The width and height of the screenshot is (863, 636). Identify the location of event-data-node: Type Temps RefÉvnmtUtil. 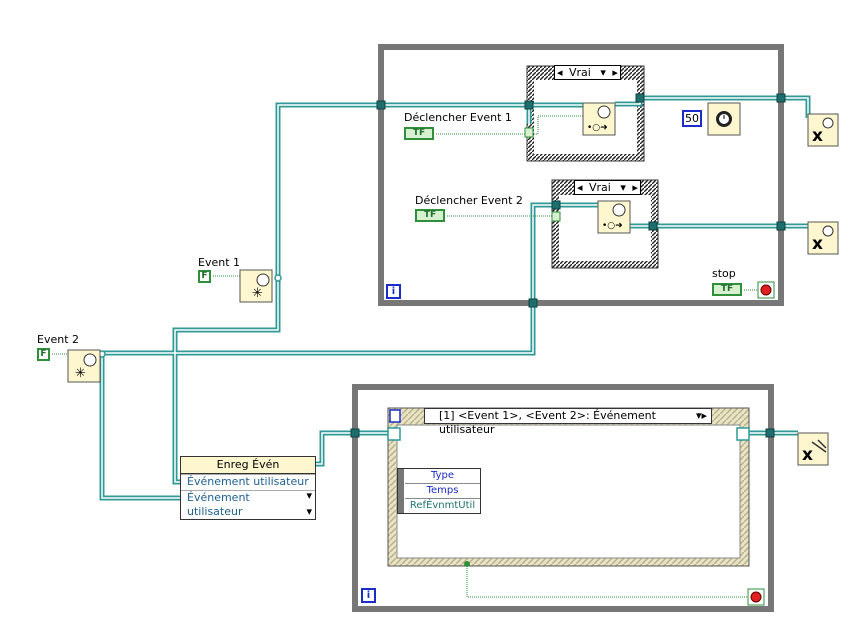
(439, 491).